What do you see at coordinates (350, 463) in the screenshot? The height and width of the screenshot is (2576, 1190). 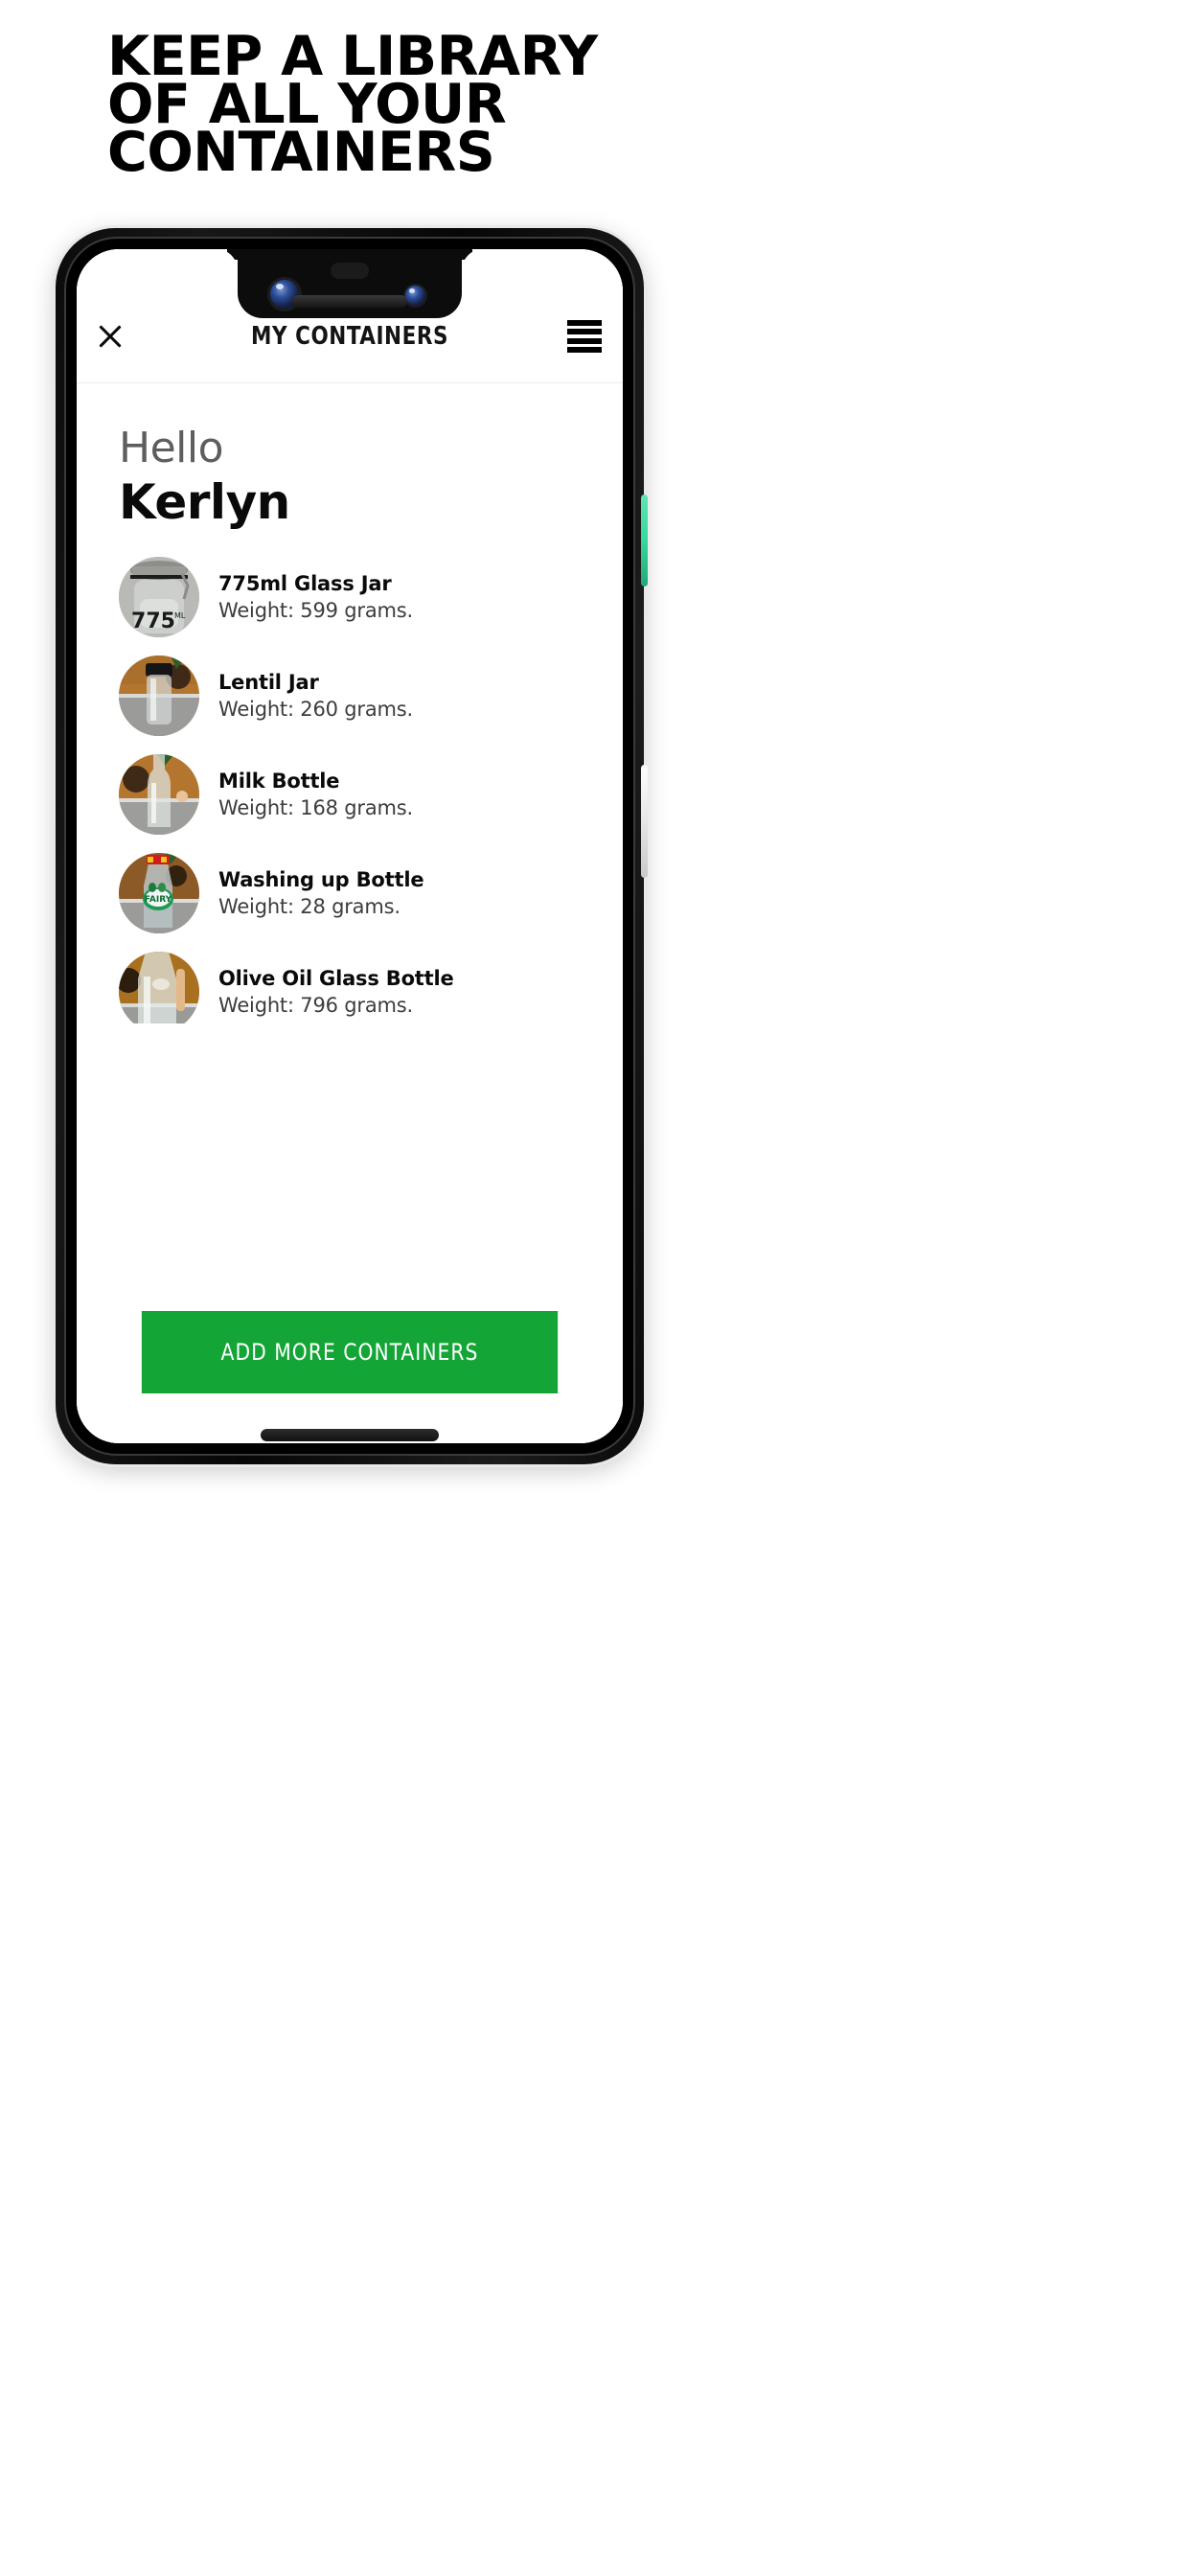 I see `greeting-block: Hello Kerlyn` at bounding box center [350, 463].